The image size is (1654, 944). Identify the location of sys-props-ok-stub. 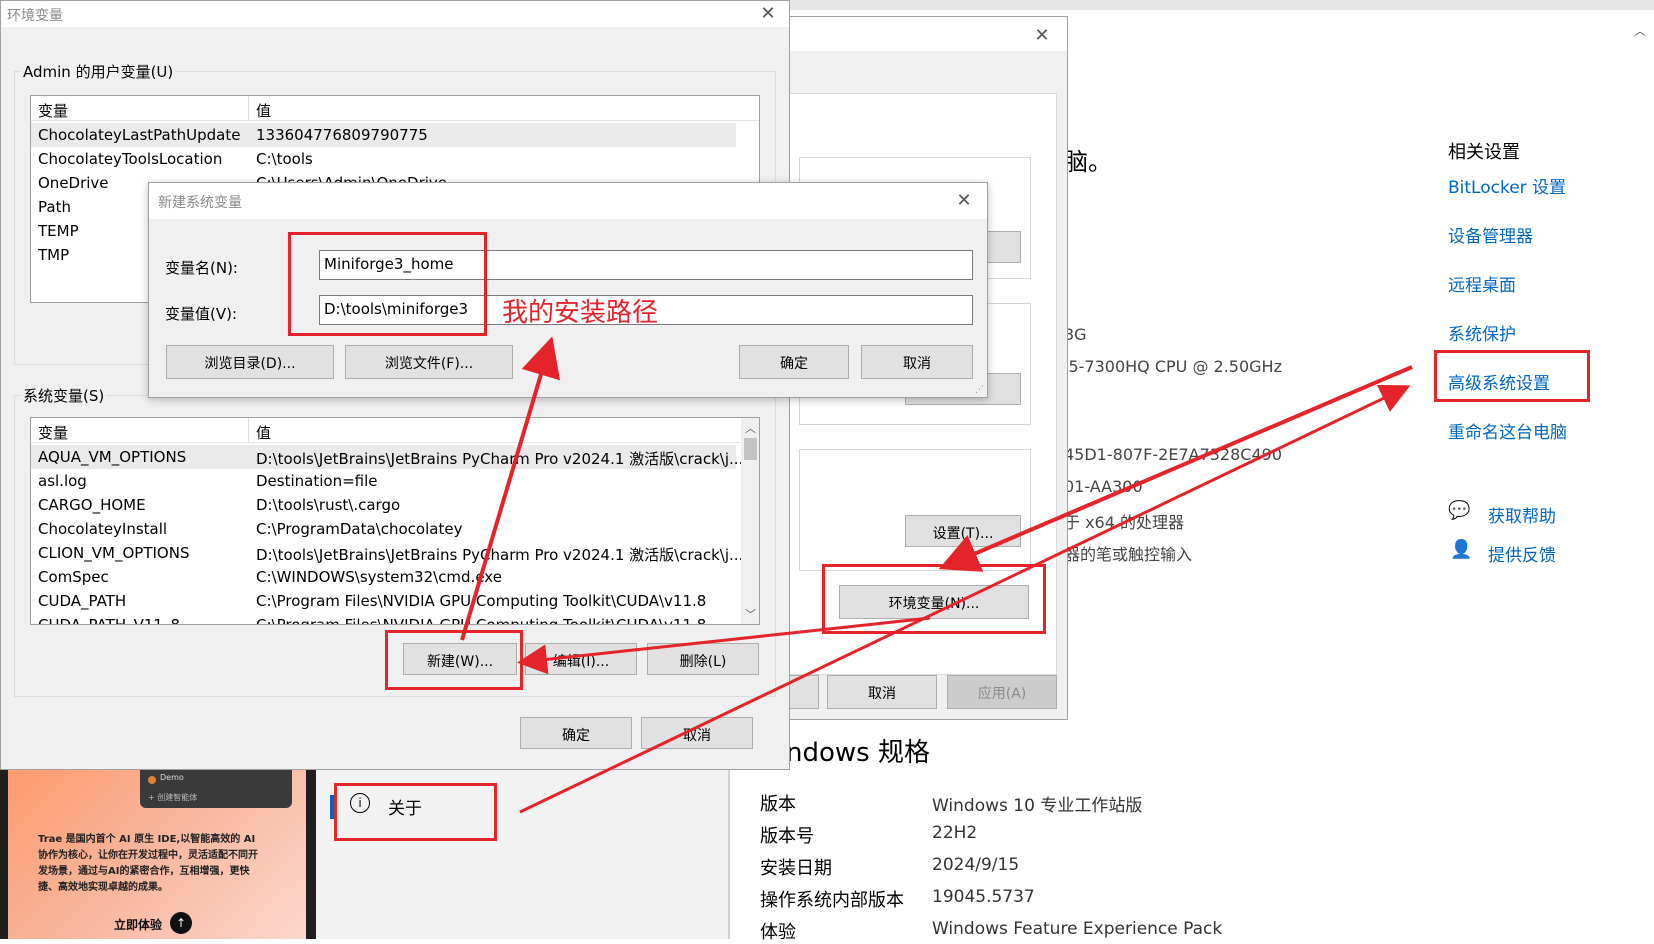
(804, 692).